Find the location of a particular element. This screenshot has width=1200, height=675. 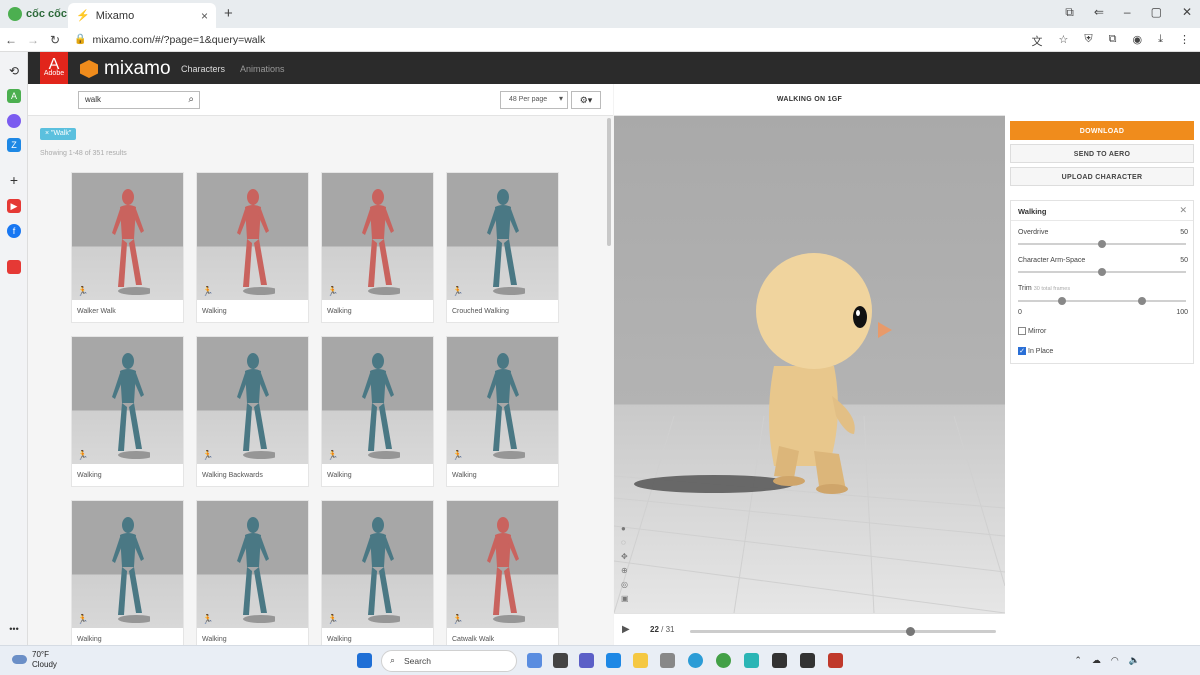

edge-icon is located at coordinates (695, 660).